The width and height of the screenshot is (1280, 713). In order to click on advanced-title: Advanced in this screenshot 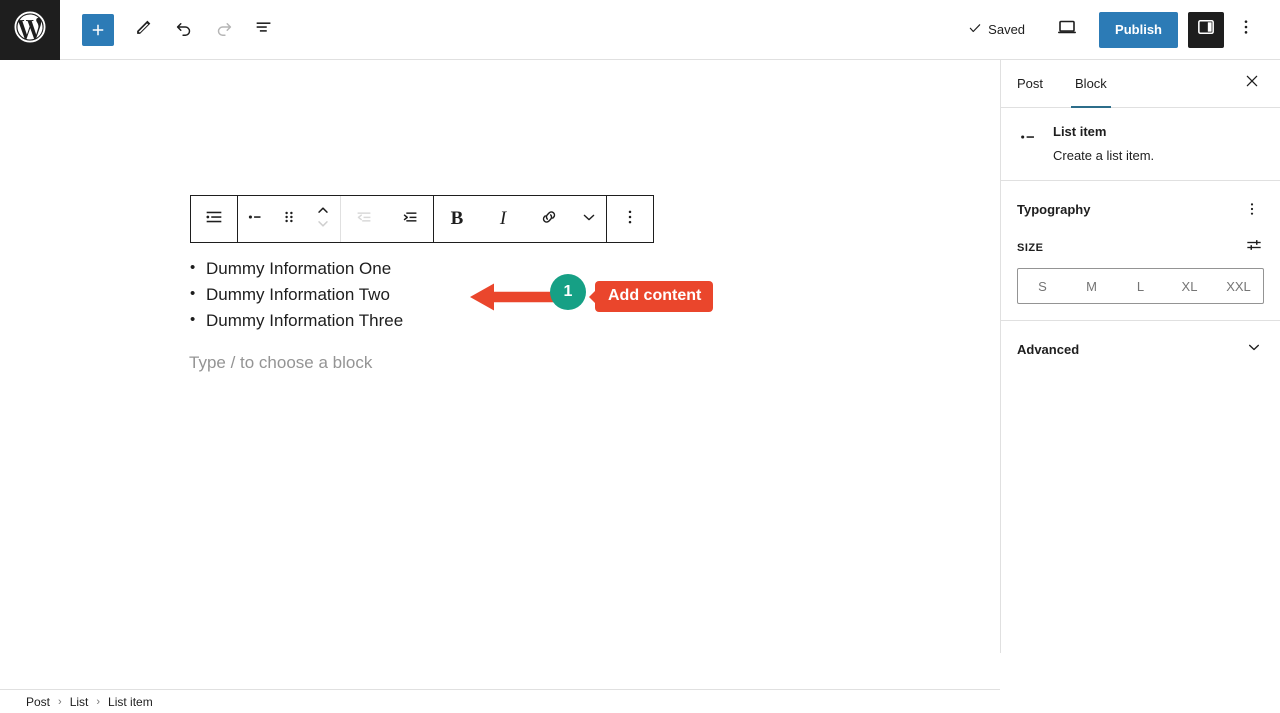, I will do `click(1048, 349)`.